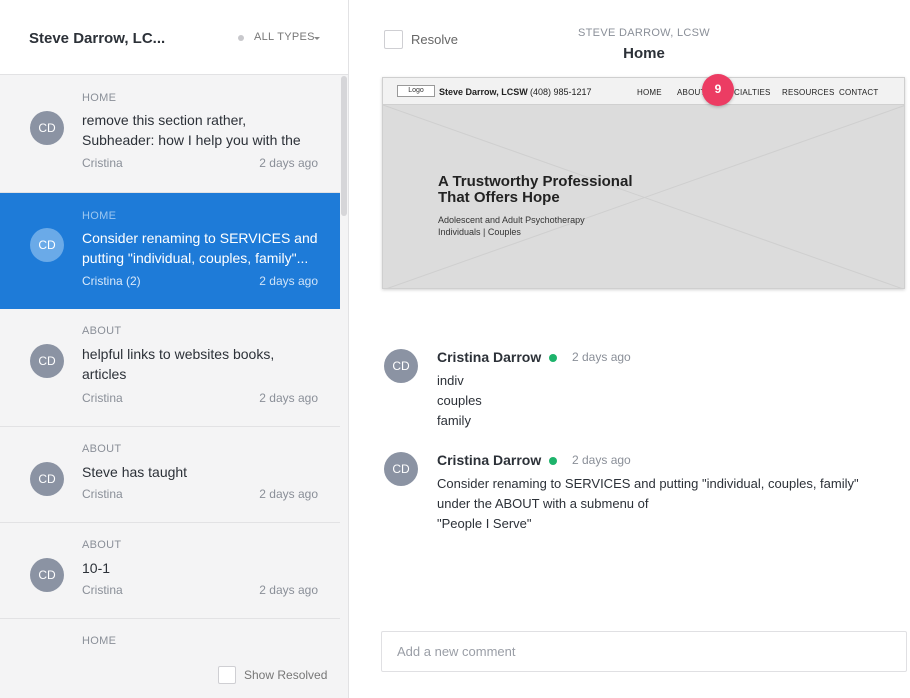 The image size is (910, 698). Describe the element at coordinates (344, 146) in the screenshot. I see `list-scrollbar` at that location.